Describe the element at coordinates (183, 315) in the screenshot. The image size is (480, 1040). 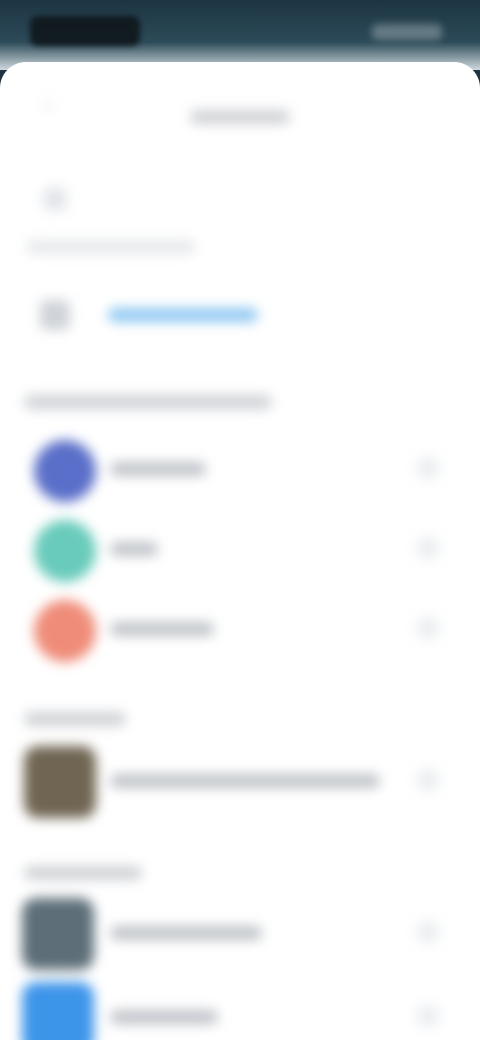
I see `add-label` at that location.